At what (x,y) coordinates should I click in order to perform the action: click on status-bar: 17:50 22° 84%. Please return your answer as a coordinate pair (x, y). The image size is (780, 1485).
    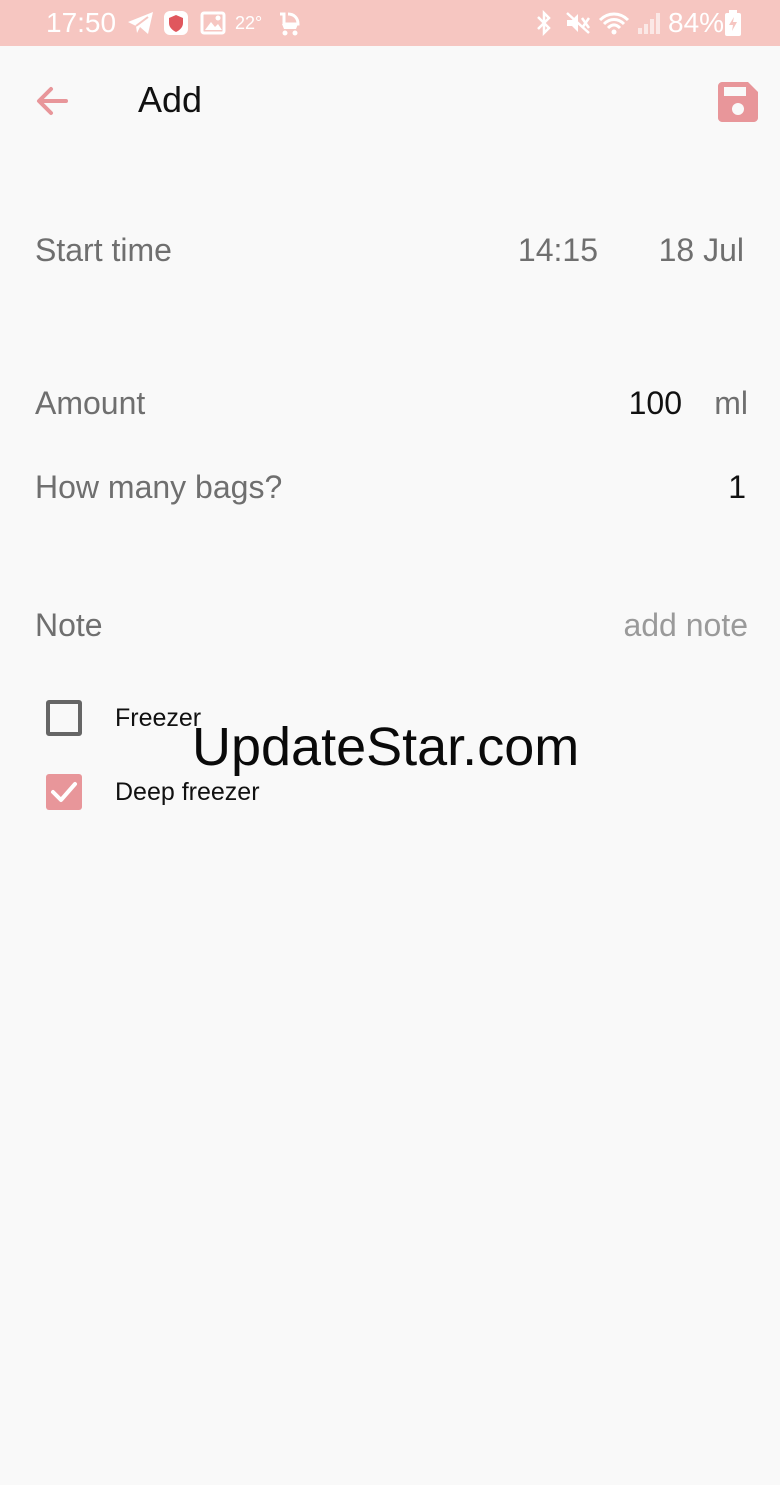
    Looking at the image, I should click on (390, 23).